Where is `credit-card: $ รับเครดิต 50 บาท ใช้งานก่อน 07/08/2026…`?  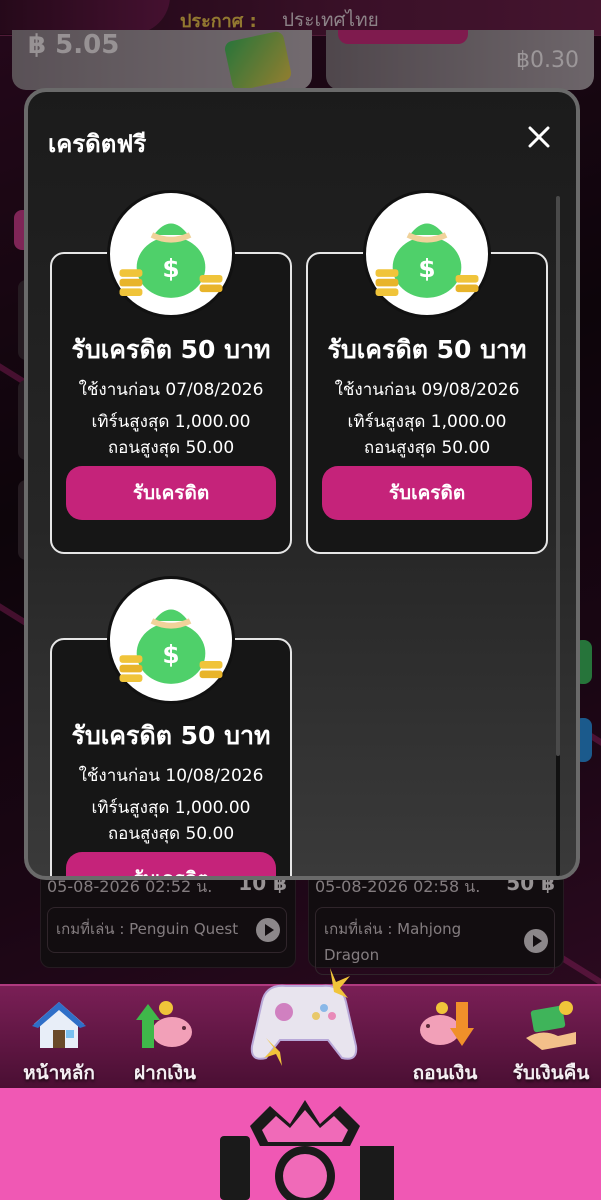 credit-card: $ รับเครดิต 50 บาท ใช้งานก่อน 07/08/2026… is located at coordinates (171, 372).